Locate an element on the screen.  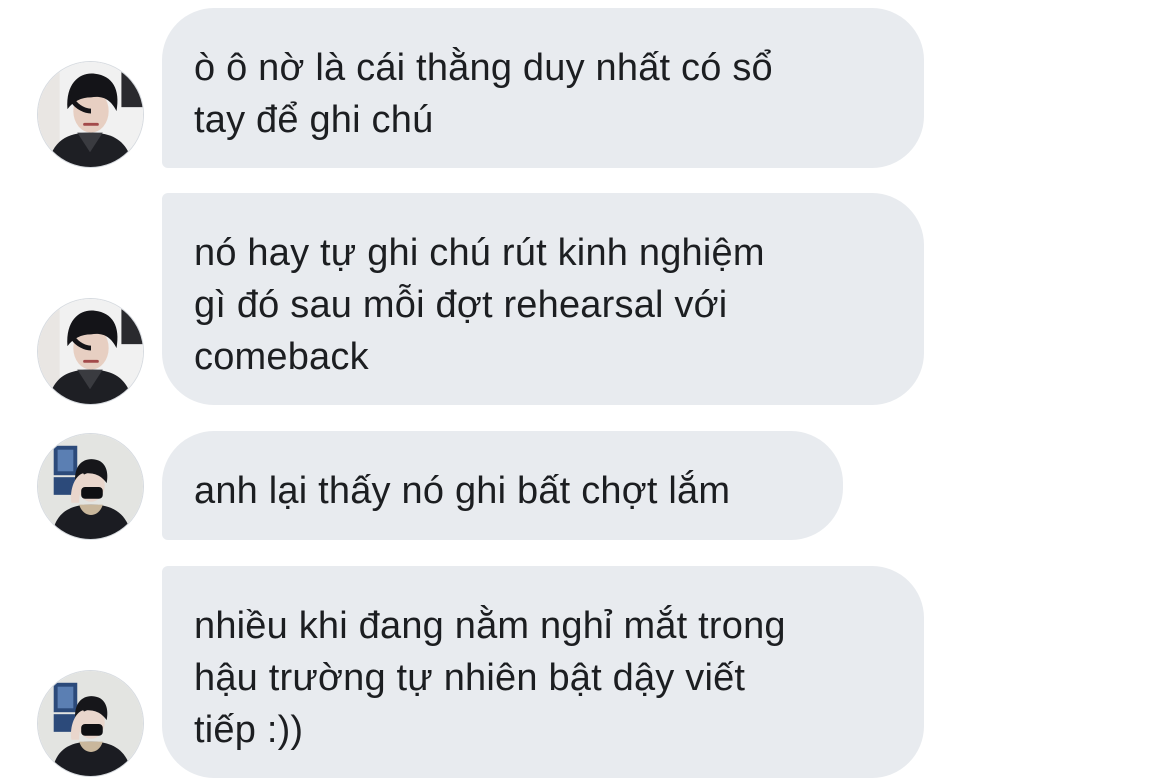
message-text-line: nhiều khi đang nằm nghỉ mắt trong is located at coordinates (490, 626).